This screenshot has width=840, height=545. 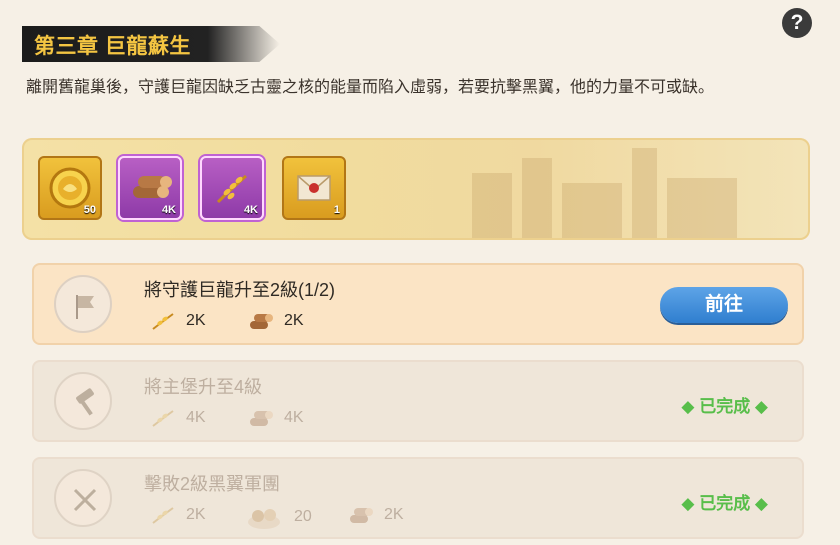 What do you see at coordinates (418, 498) in the screenshot?
I see `task-row: 擊敗2級黑翼軍團 2K 20 2K ◆ 已完成 ◆` at bounding box center [418, 498].